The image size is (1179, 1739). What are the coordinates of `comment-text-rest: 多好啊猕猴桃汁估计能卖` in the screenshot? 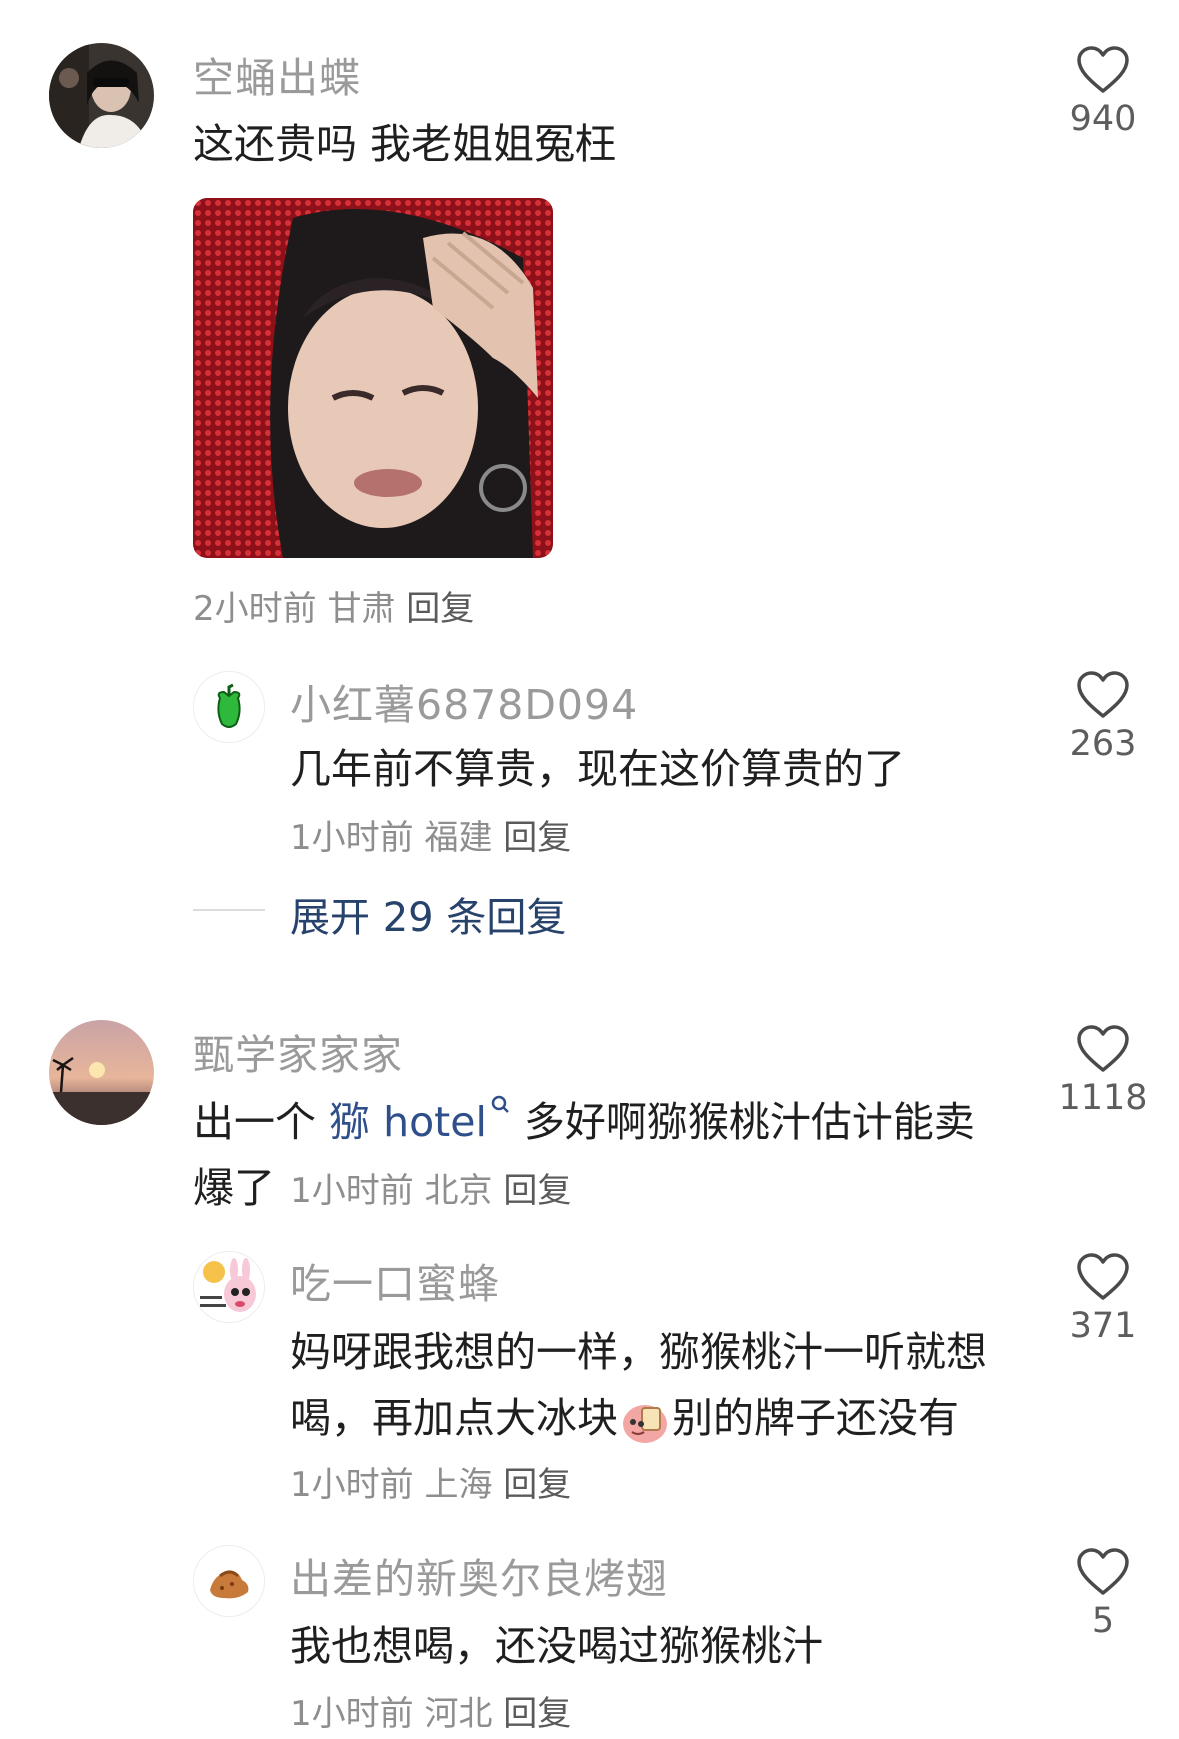 It's located at (742, 1122).